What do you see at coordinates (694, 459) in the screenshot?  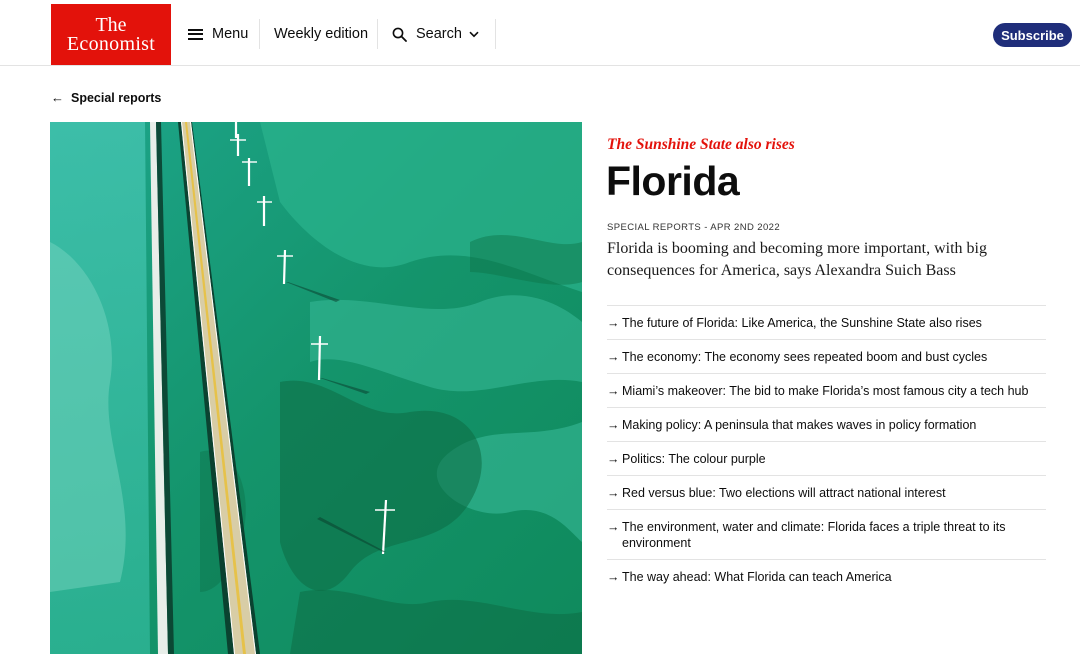 I see `chapter-label: Politics: The colour purple` at bounding box center [694, 459].